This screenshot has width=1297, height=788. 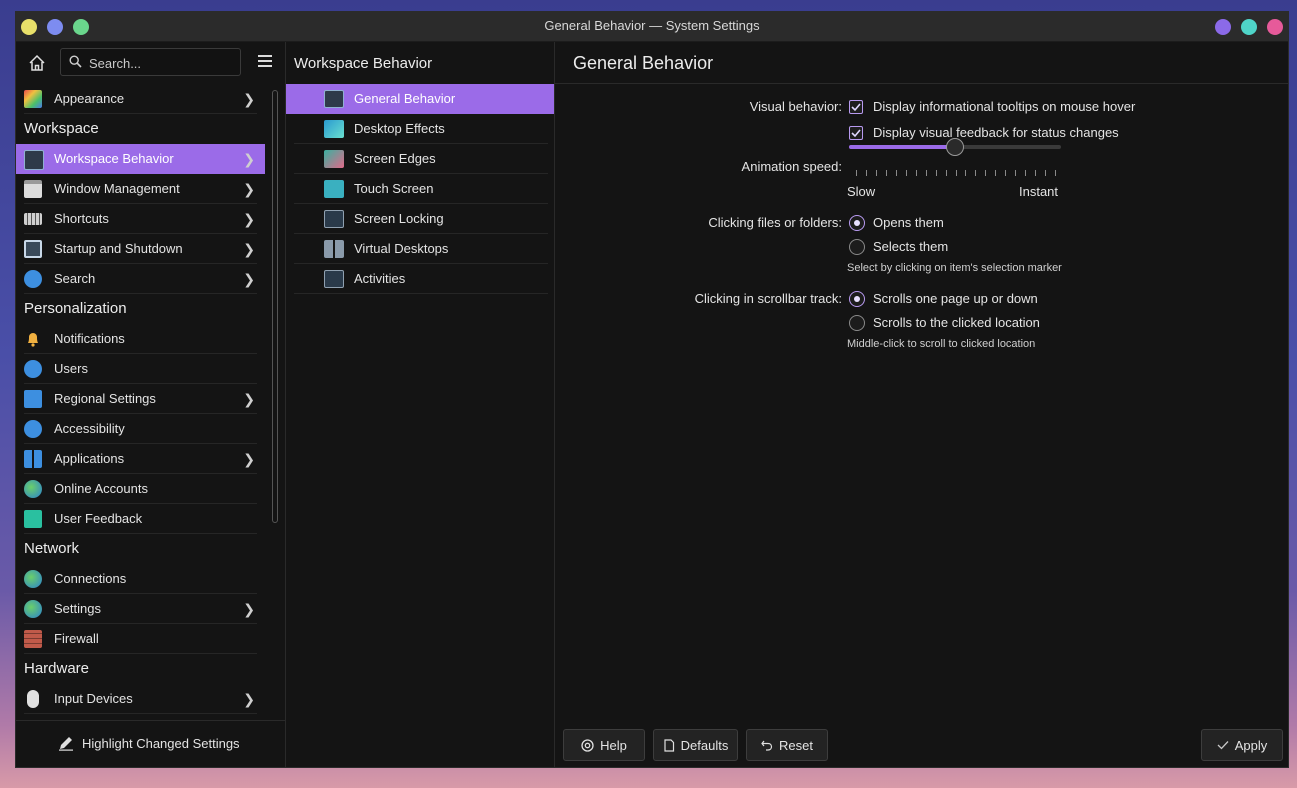 I want to click on sidebar-item-connections: Connections, so click(x=140, y=579).